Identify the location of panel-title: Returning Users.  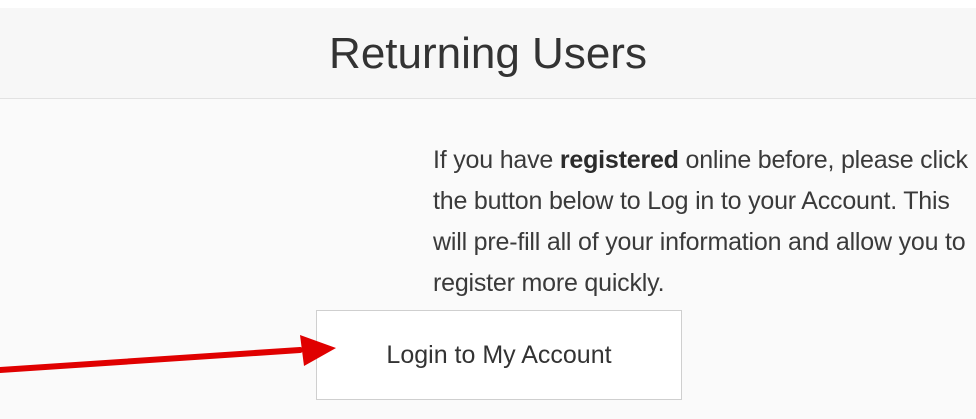
(488, 53).